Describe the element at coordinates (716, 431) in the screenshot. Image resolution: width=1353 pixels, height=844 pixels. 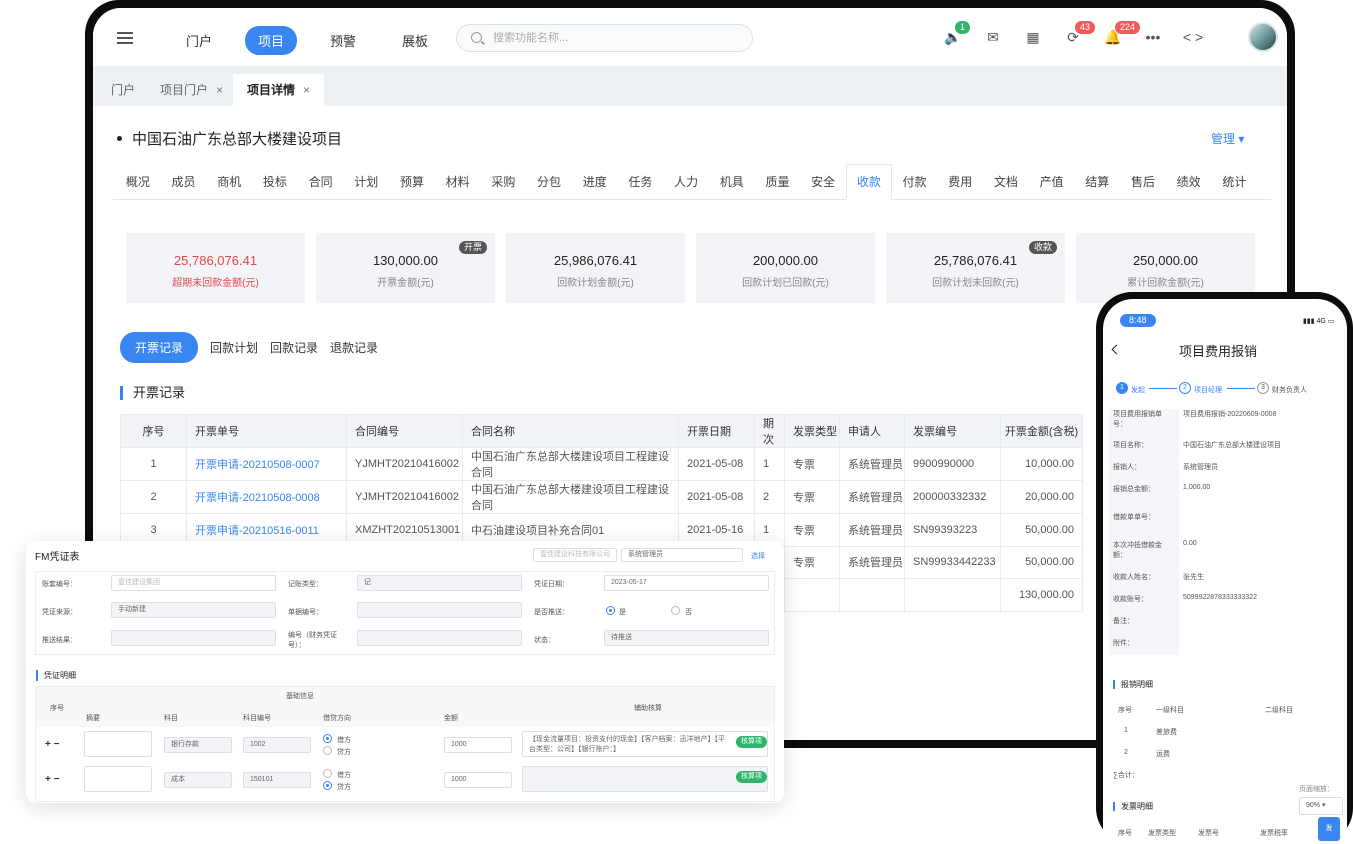
I see `column-header: 开票日期` at that location.